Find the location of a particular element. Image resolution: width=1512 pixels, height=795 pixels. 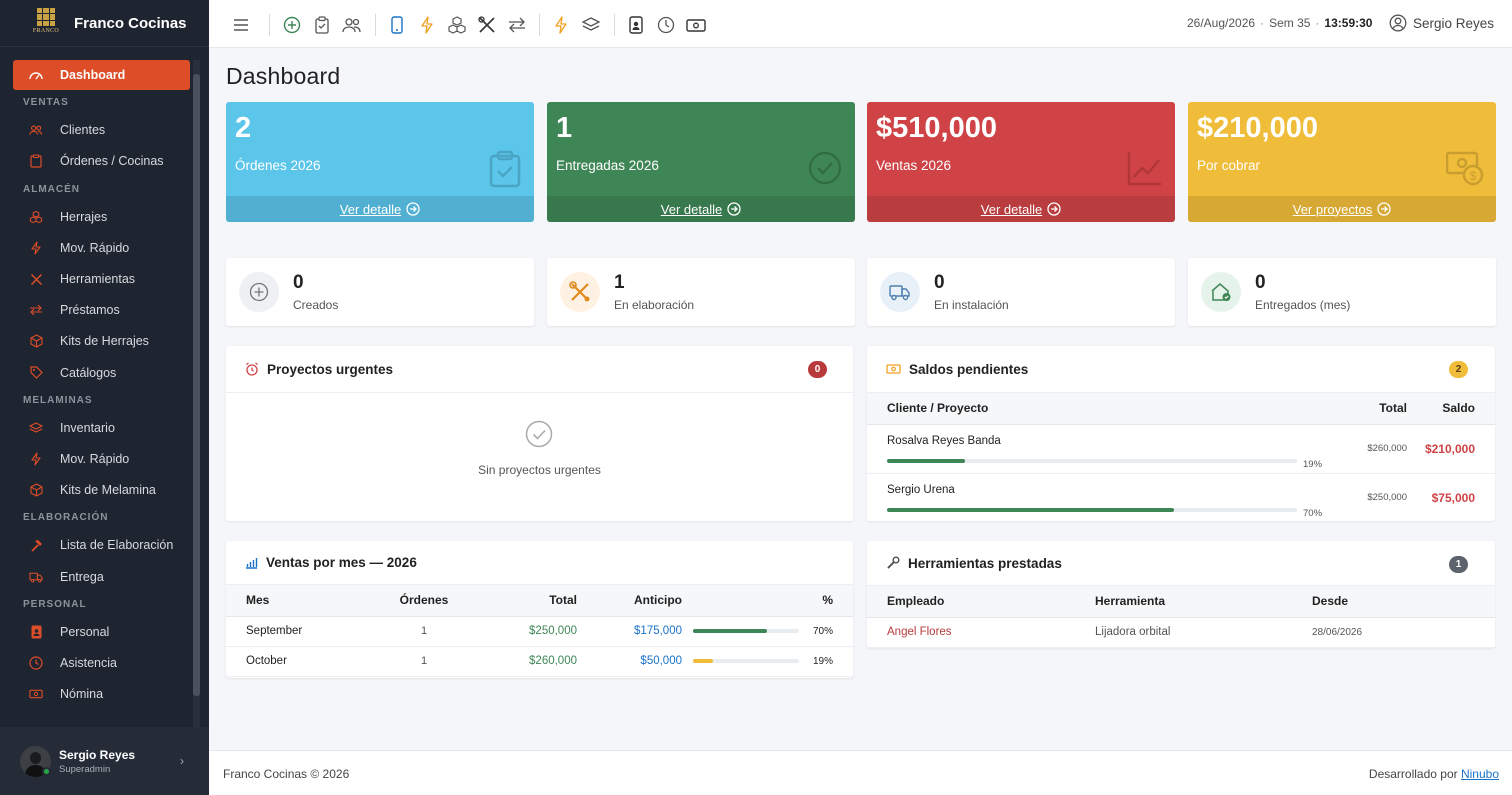

sidebar-item-herramientas: Herramientas is located at coordinates (101, 279).